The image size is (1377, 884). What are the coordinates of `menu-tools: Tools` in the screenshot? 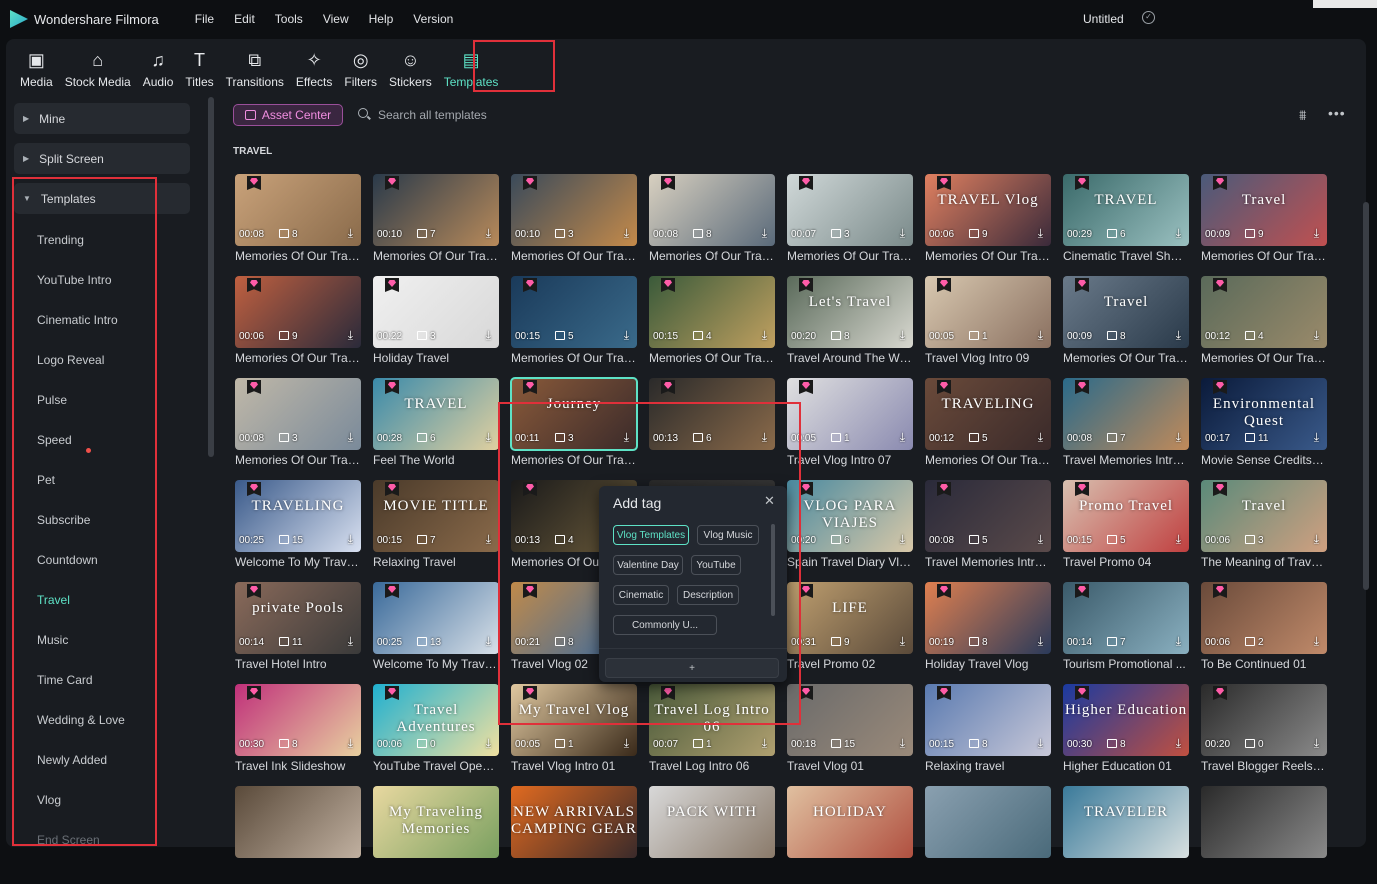 It's located at (289, 19).